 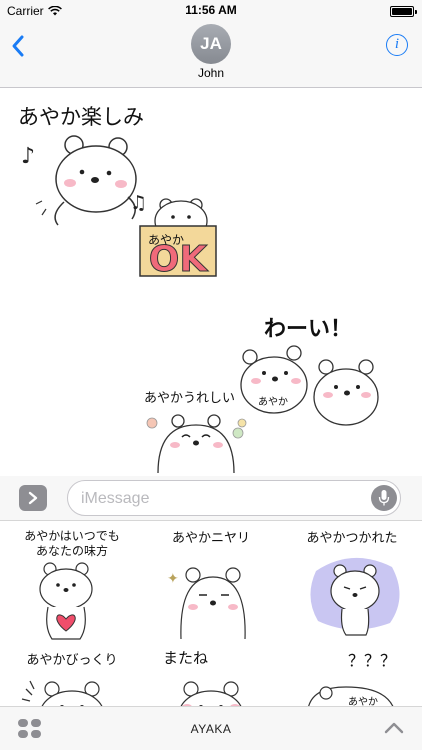 I want to click on sticker-pack-name: AYAKA, so click(x=211, y=729).